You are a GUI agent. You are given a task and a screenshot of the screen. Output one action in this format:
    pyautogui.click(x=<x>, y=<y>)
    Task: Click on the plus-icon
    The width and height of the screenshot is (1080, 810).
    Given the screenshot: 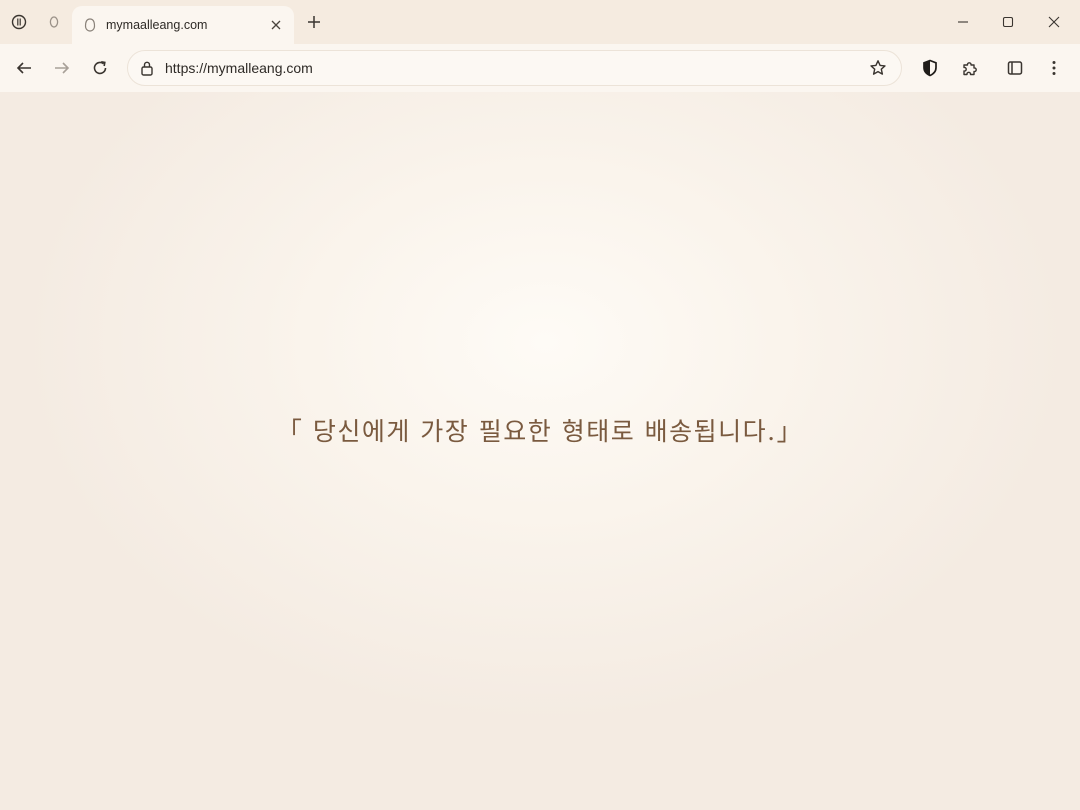 What is the action you would take?
    pyautogui.click(x=314, y=22)
    